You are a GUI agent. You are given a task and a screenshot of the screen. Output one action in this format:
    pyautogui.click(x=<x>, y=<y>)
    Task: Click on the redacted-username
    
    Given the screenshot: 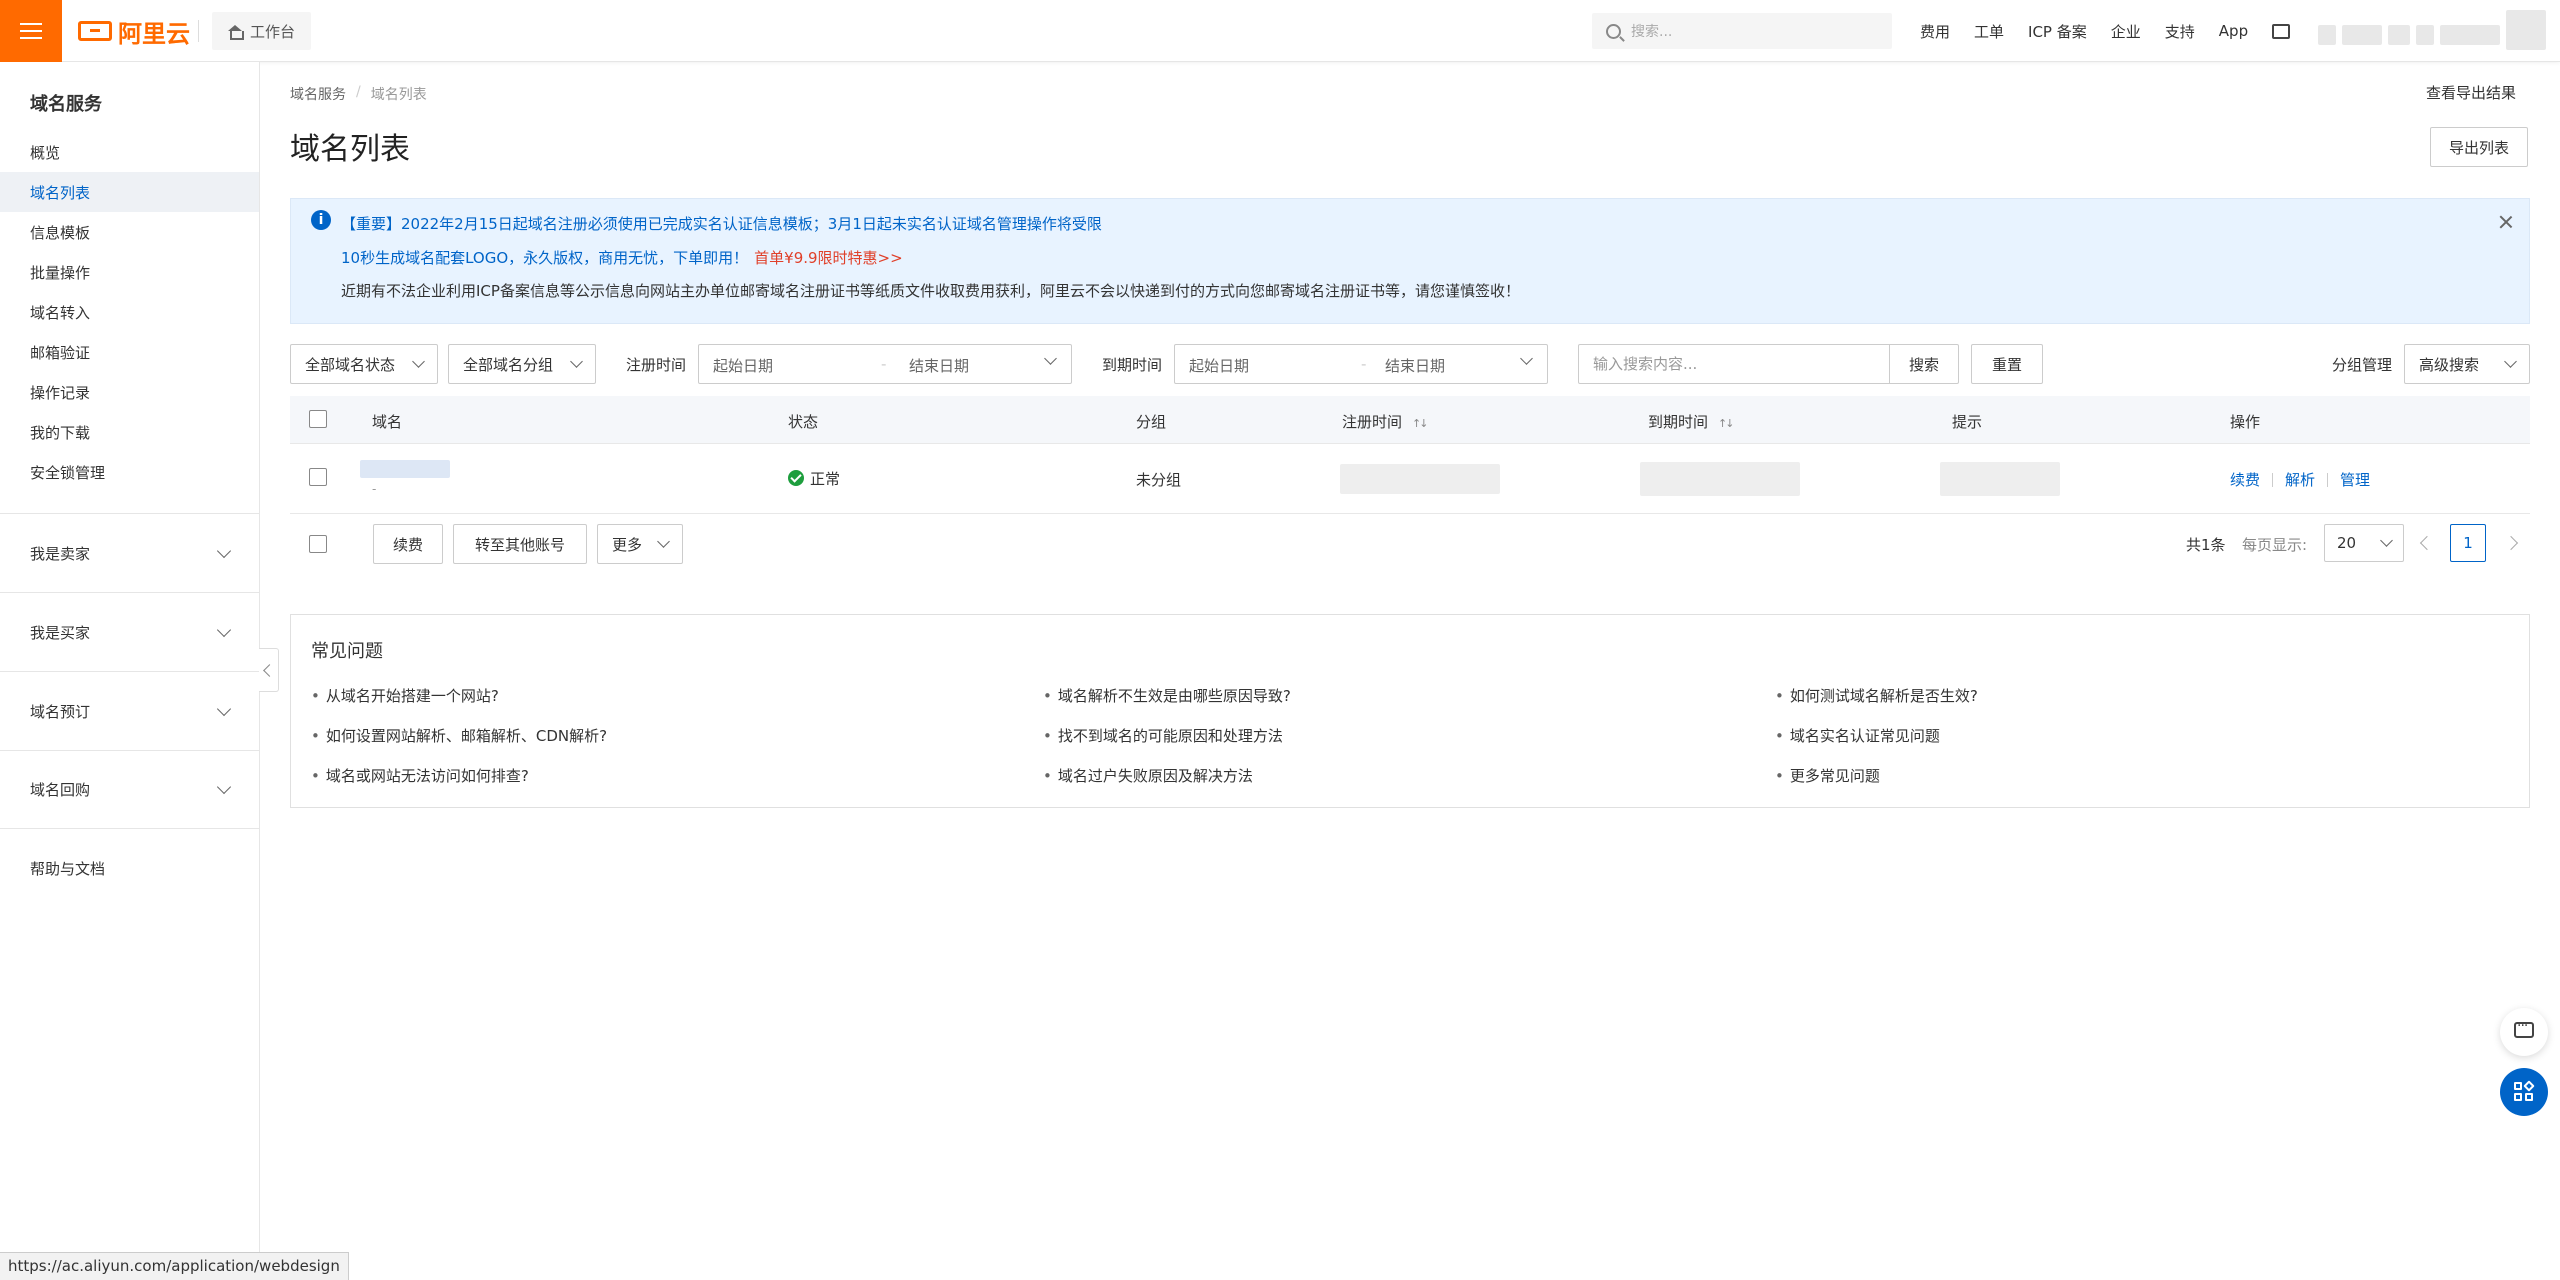 What is the action you would take?
    pyautogui.click(x=2470, y=35)
    